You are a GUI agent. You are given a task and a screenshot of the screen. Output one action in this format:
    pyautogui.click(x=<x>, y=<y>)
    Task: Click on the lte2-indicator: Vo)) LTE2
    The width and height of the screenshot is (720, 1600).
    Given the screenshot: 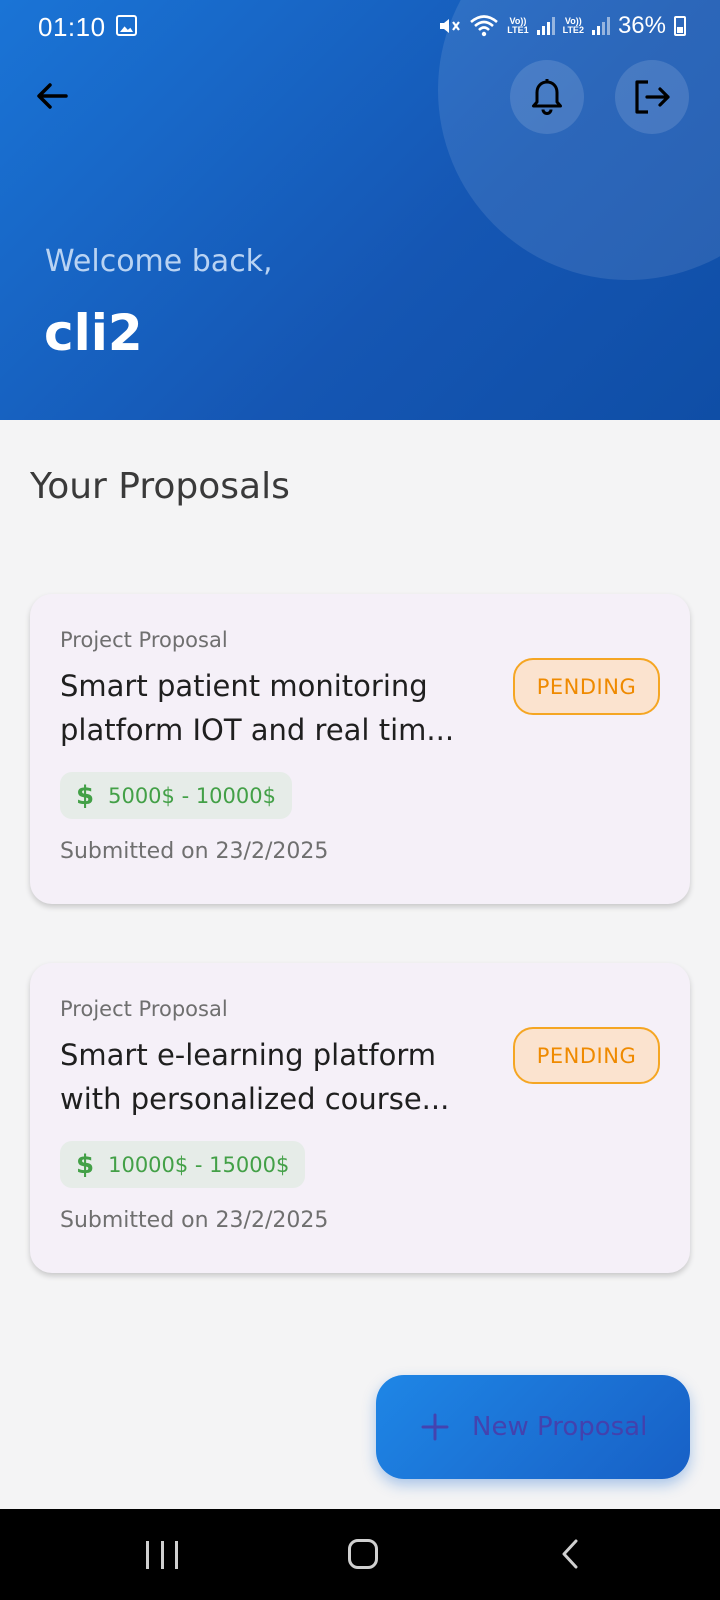 What is the action you would take?
    pyautogui.click(x=573, y=25)
    